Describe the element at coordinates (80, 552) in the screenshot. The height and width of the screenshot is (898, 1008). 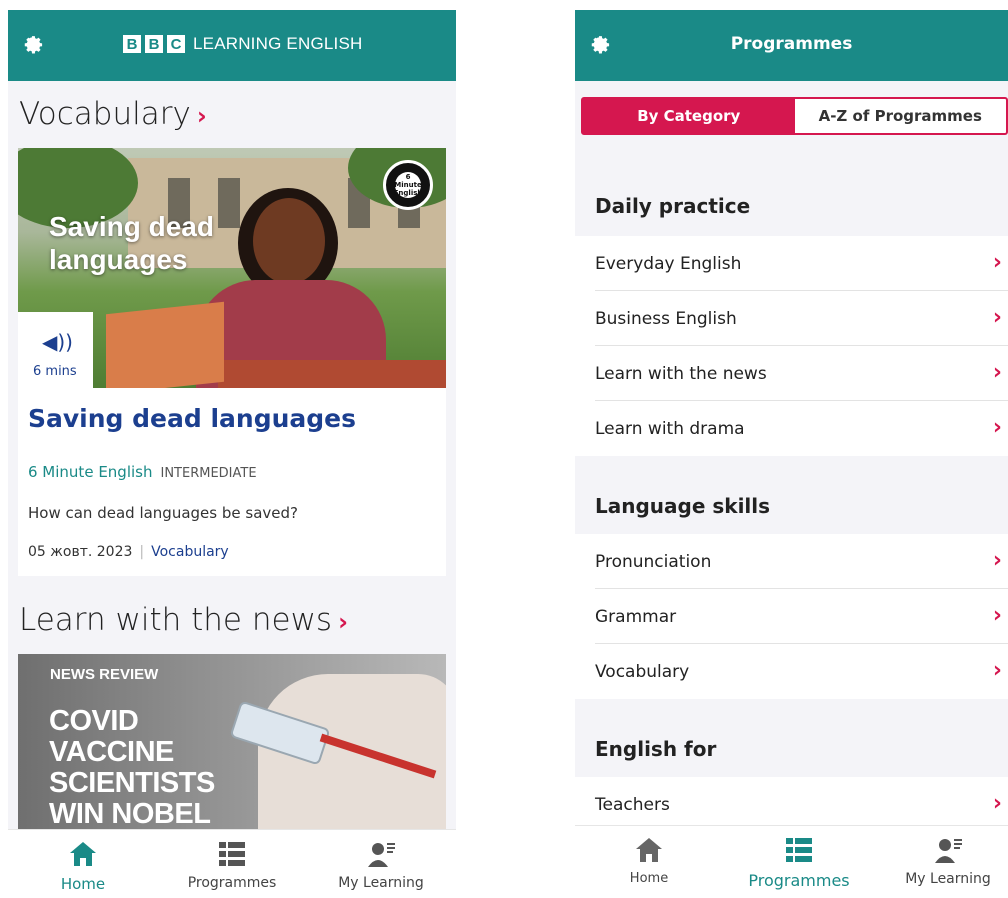
I see `date-label: 05 жовт. 2023` at that location.